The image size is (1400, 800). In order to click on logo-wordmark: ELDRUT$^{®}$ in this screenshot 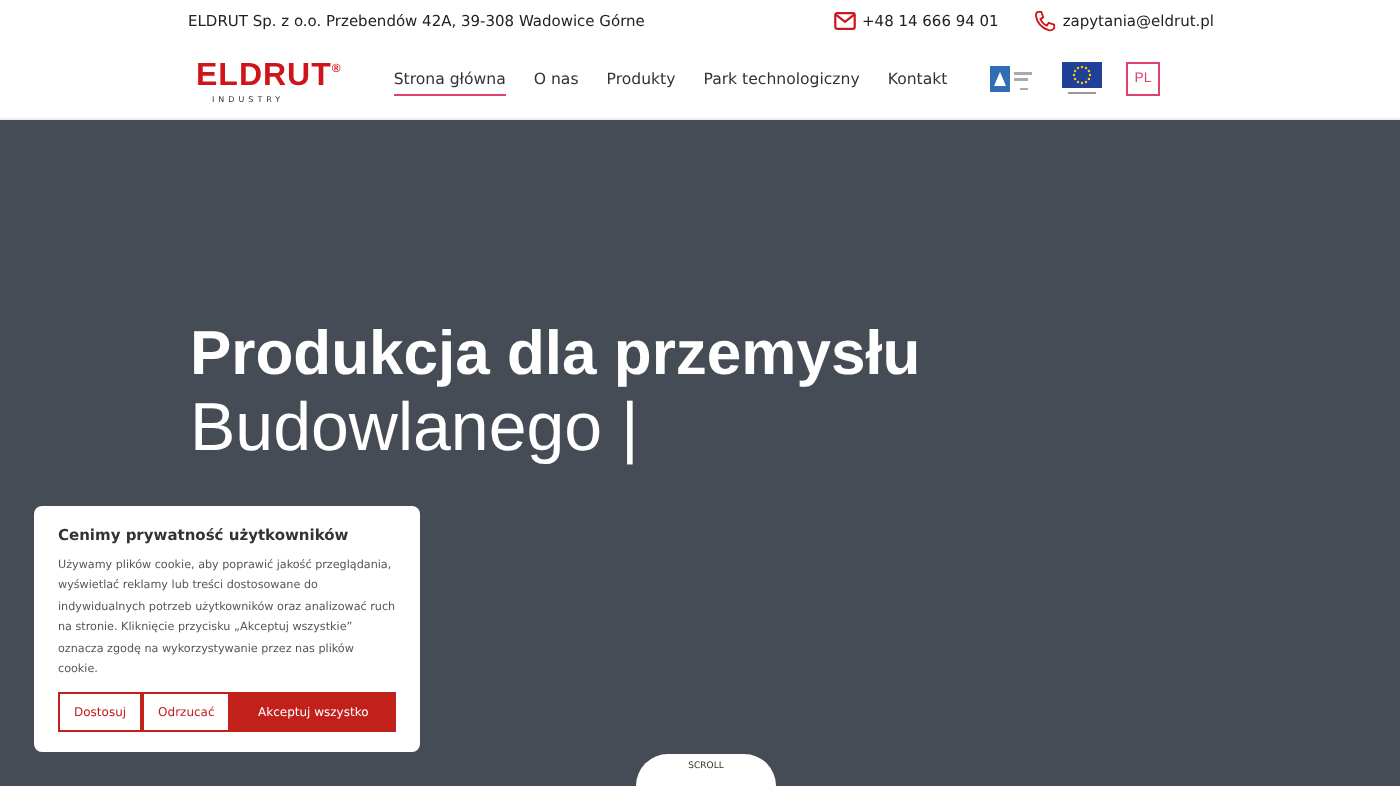, I will do `click(269, 74)`.